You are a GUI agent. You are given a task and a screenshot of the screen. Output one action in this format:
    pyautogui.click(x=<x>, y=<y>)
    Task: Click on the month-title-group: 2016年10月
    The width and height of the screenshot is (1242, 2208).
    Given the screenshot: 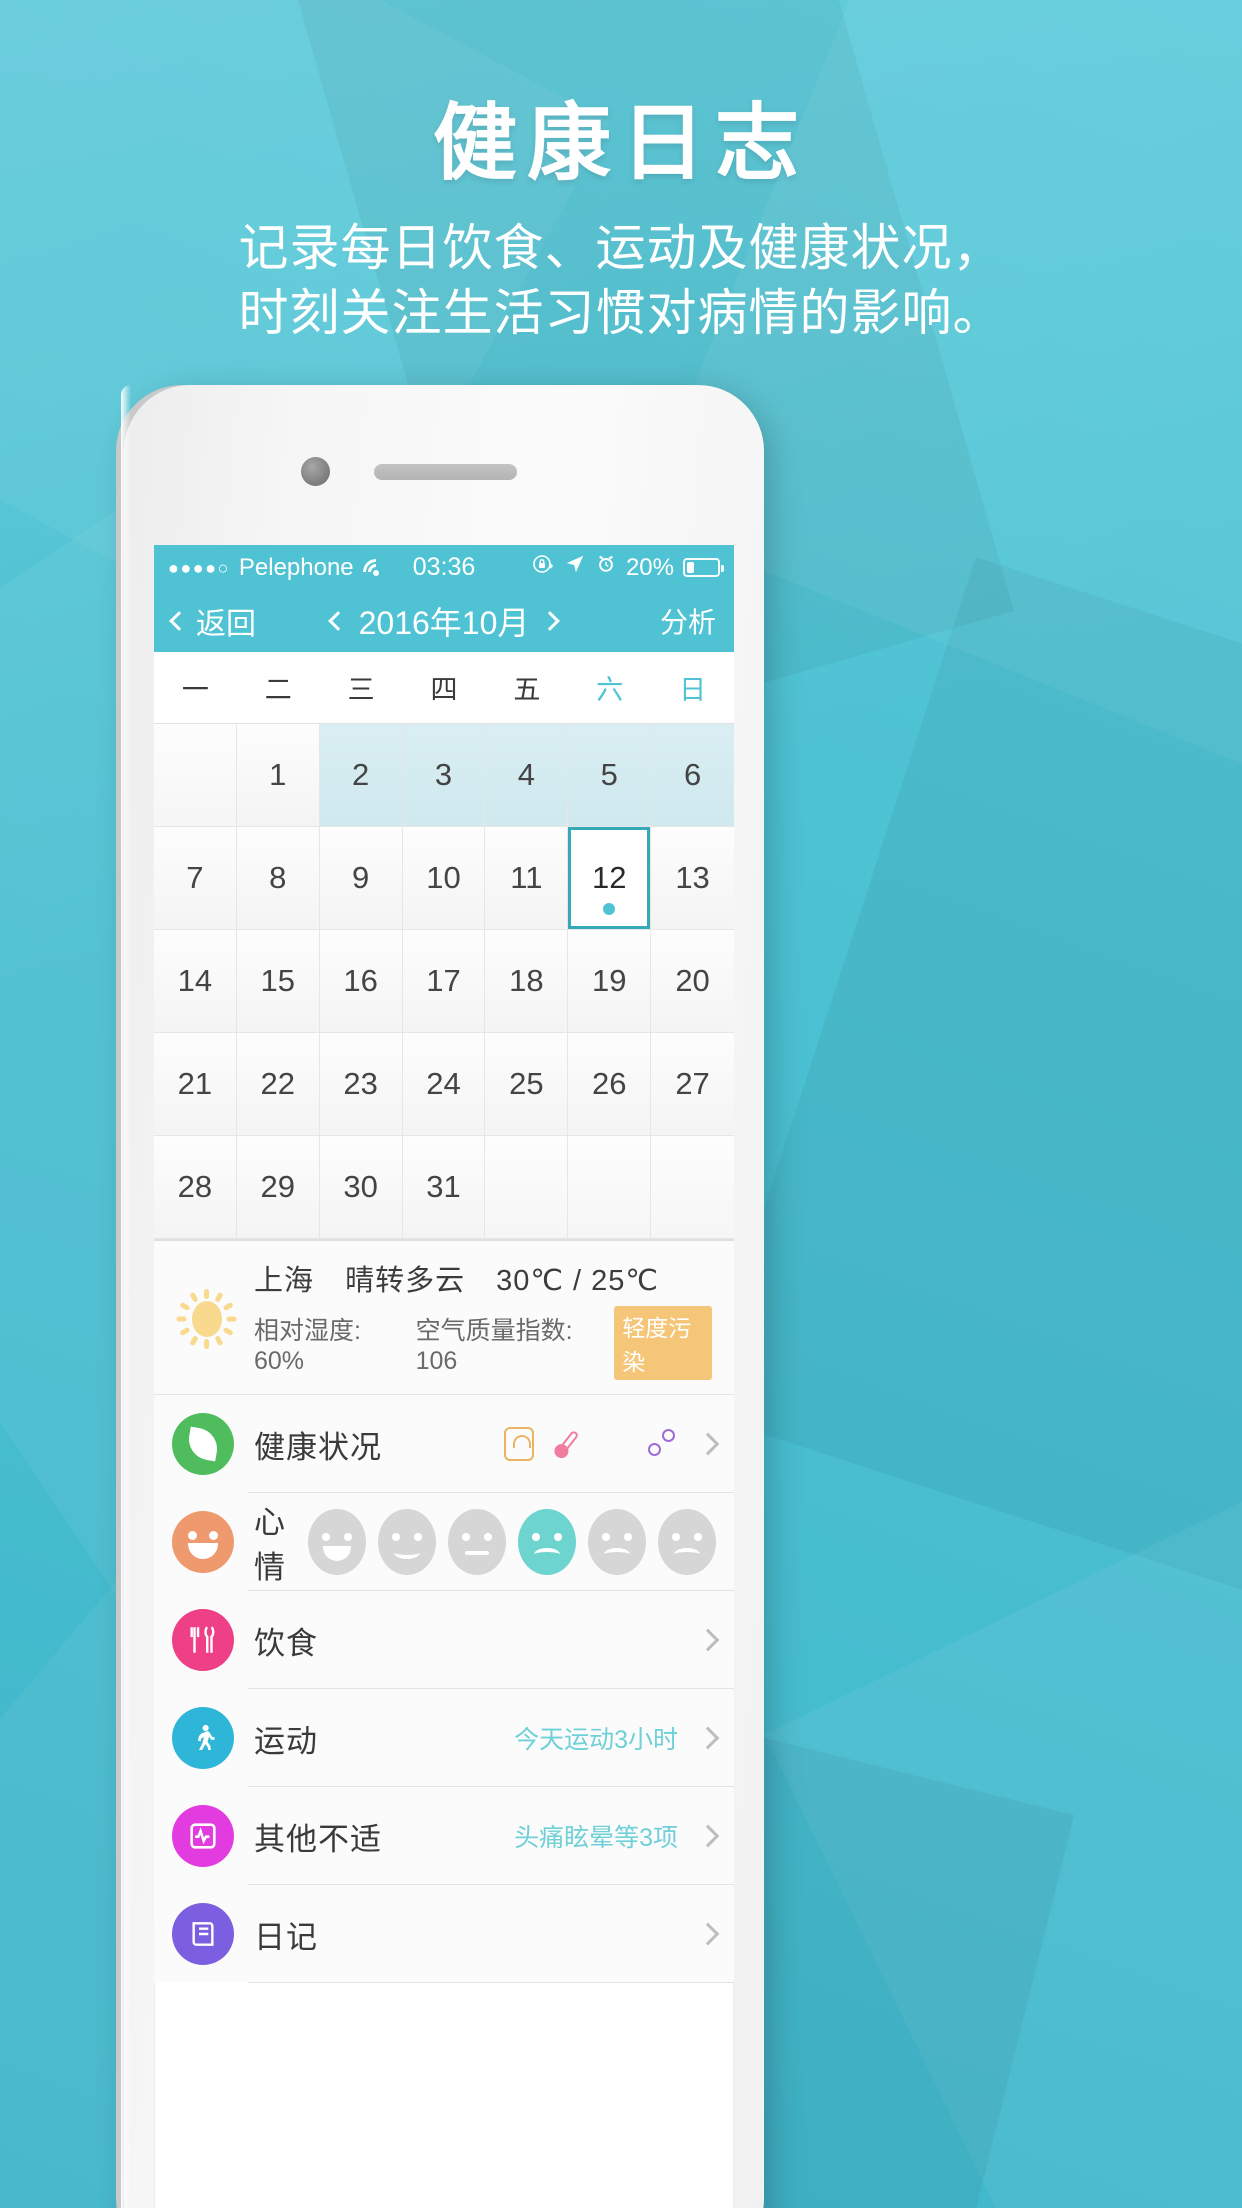 What is the action you would take?
    pyautogui.click(x=444, y=621)
    